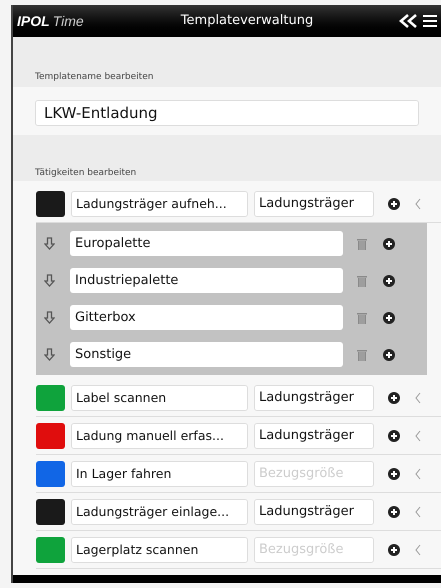  I want to click on activity-name-field: In Lager fahren, so click(159, 473).